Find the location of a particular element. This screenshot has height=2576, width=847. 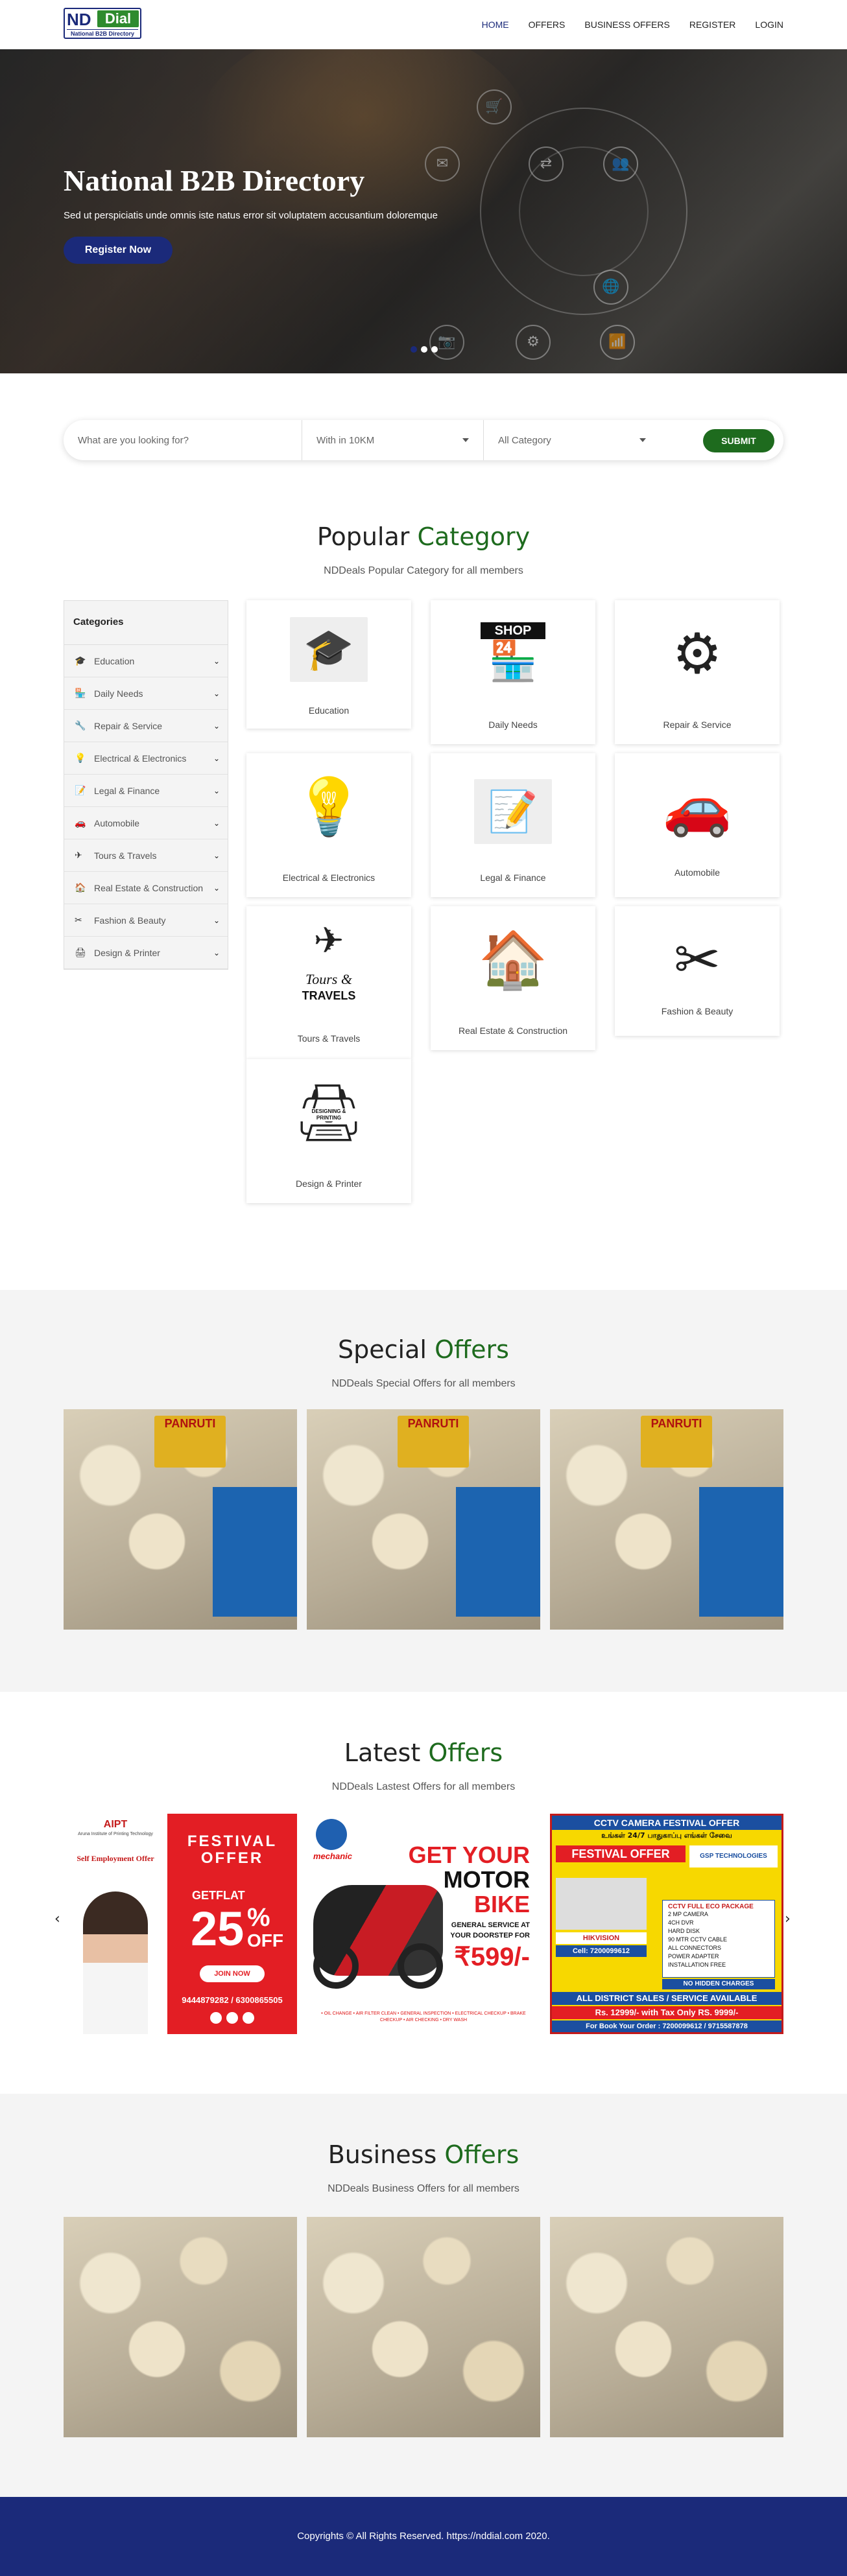

sidebar-item-label: Real Estate & Construction is located at coordinates (149, 887).